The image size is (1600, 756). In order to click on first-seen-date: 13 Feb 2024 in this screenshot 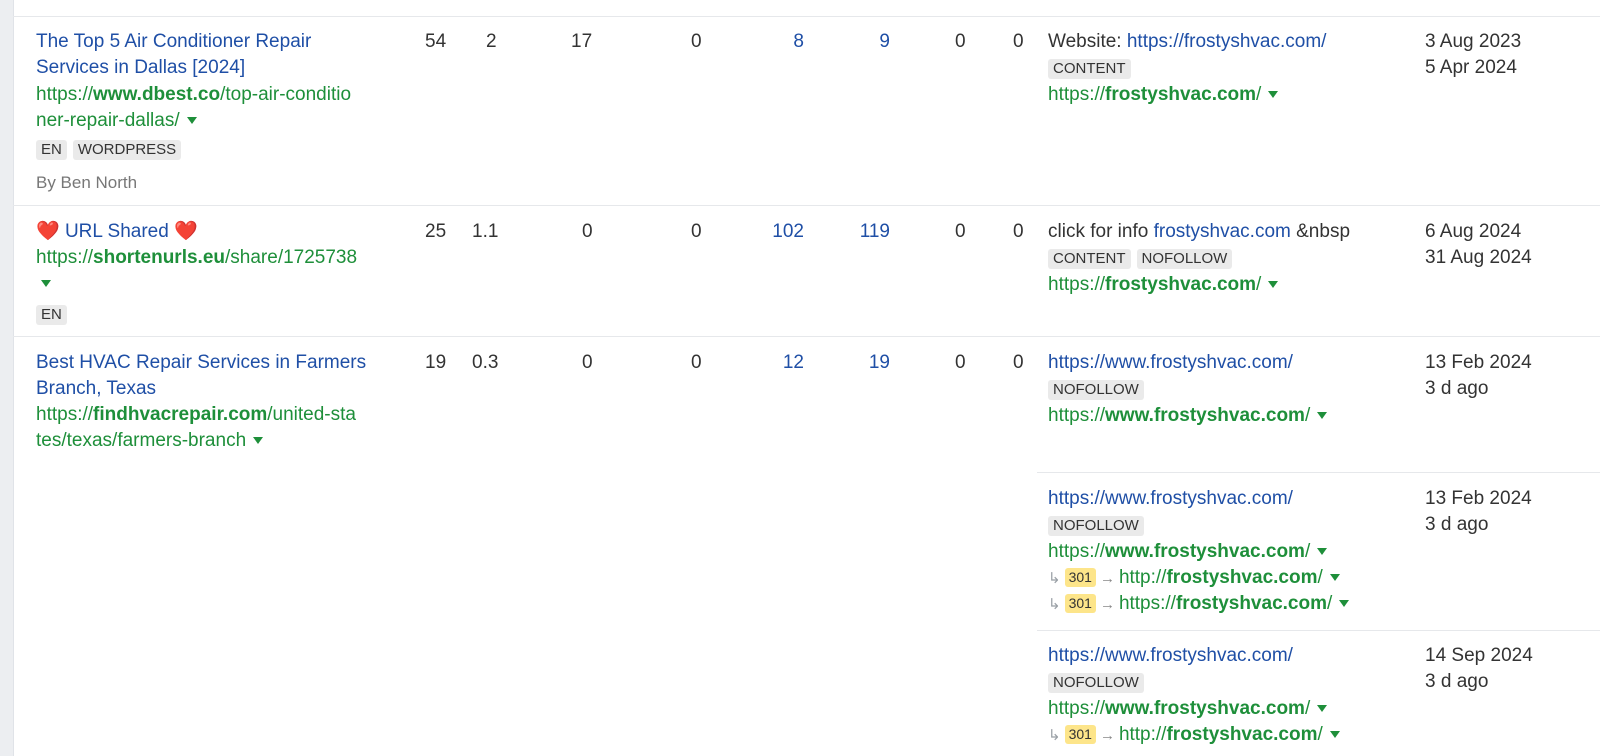, I will do `click(1478, 362)`.